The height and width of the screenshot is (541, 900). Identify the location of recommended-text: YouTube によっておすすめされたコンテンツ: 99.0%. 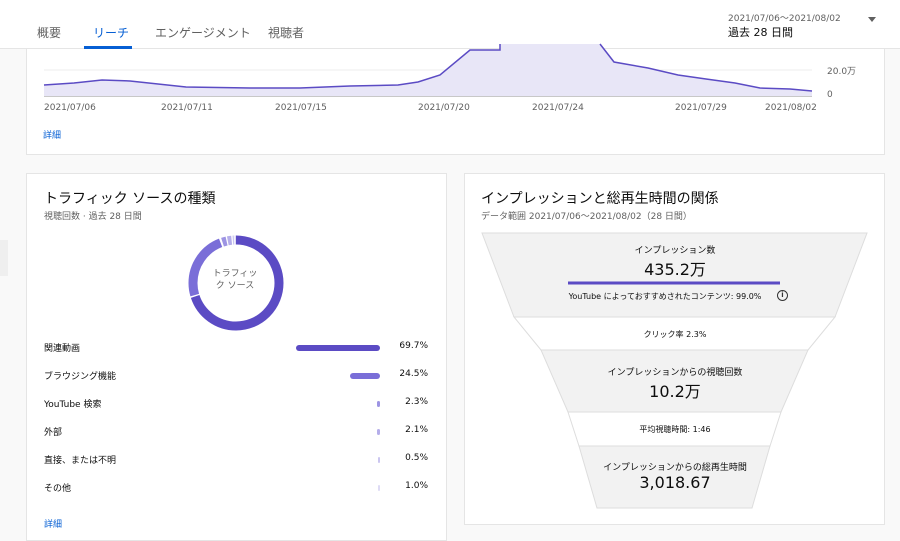
(665, 296).